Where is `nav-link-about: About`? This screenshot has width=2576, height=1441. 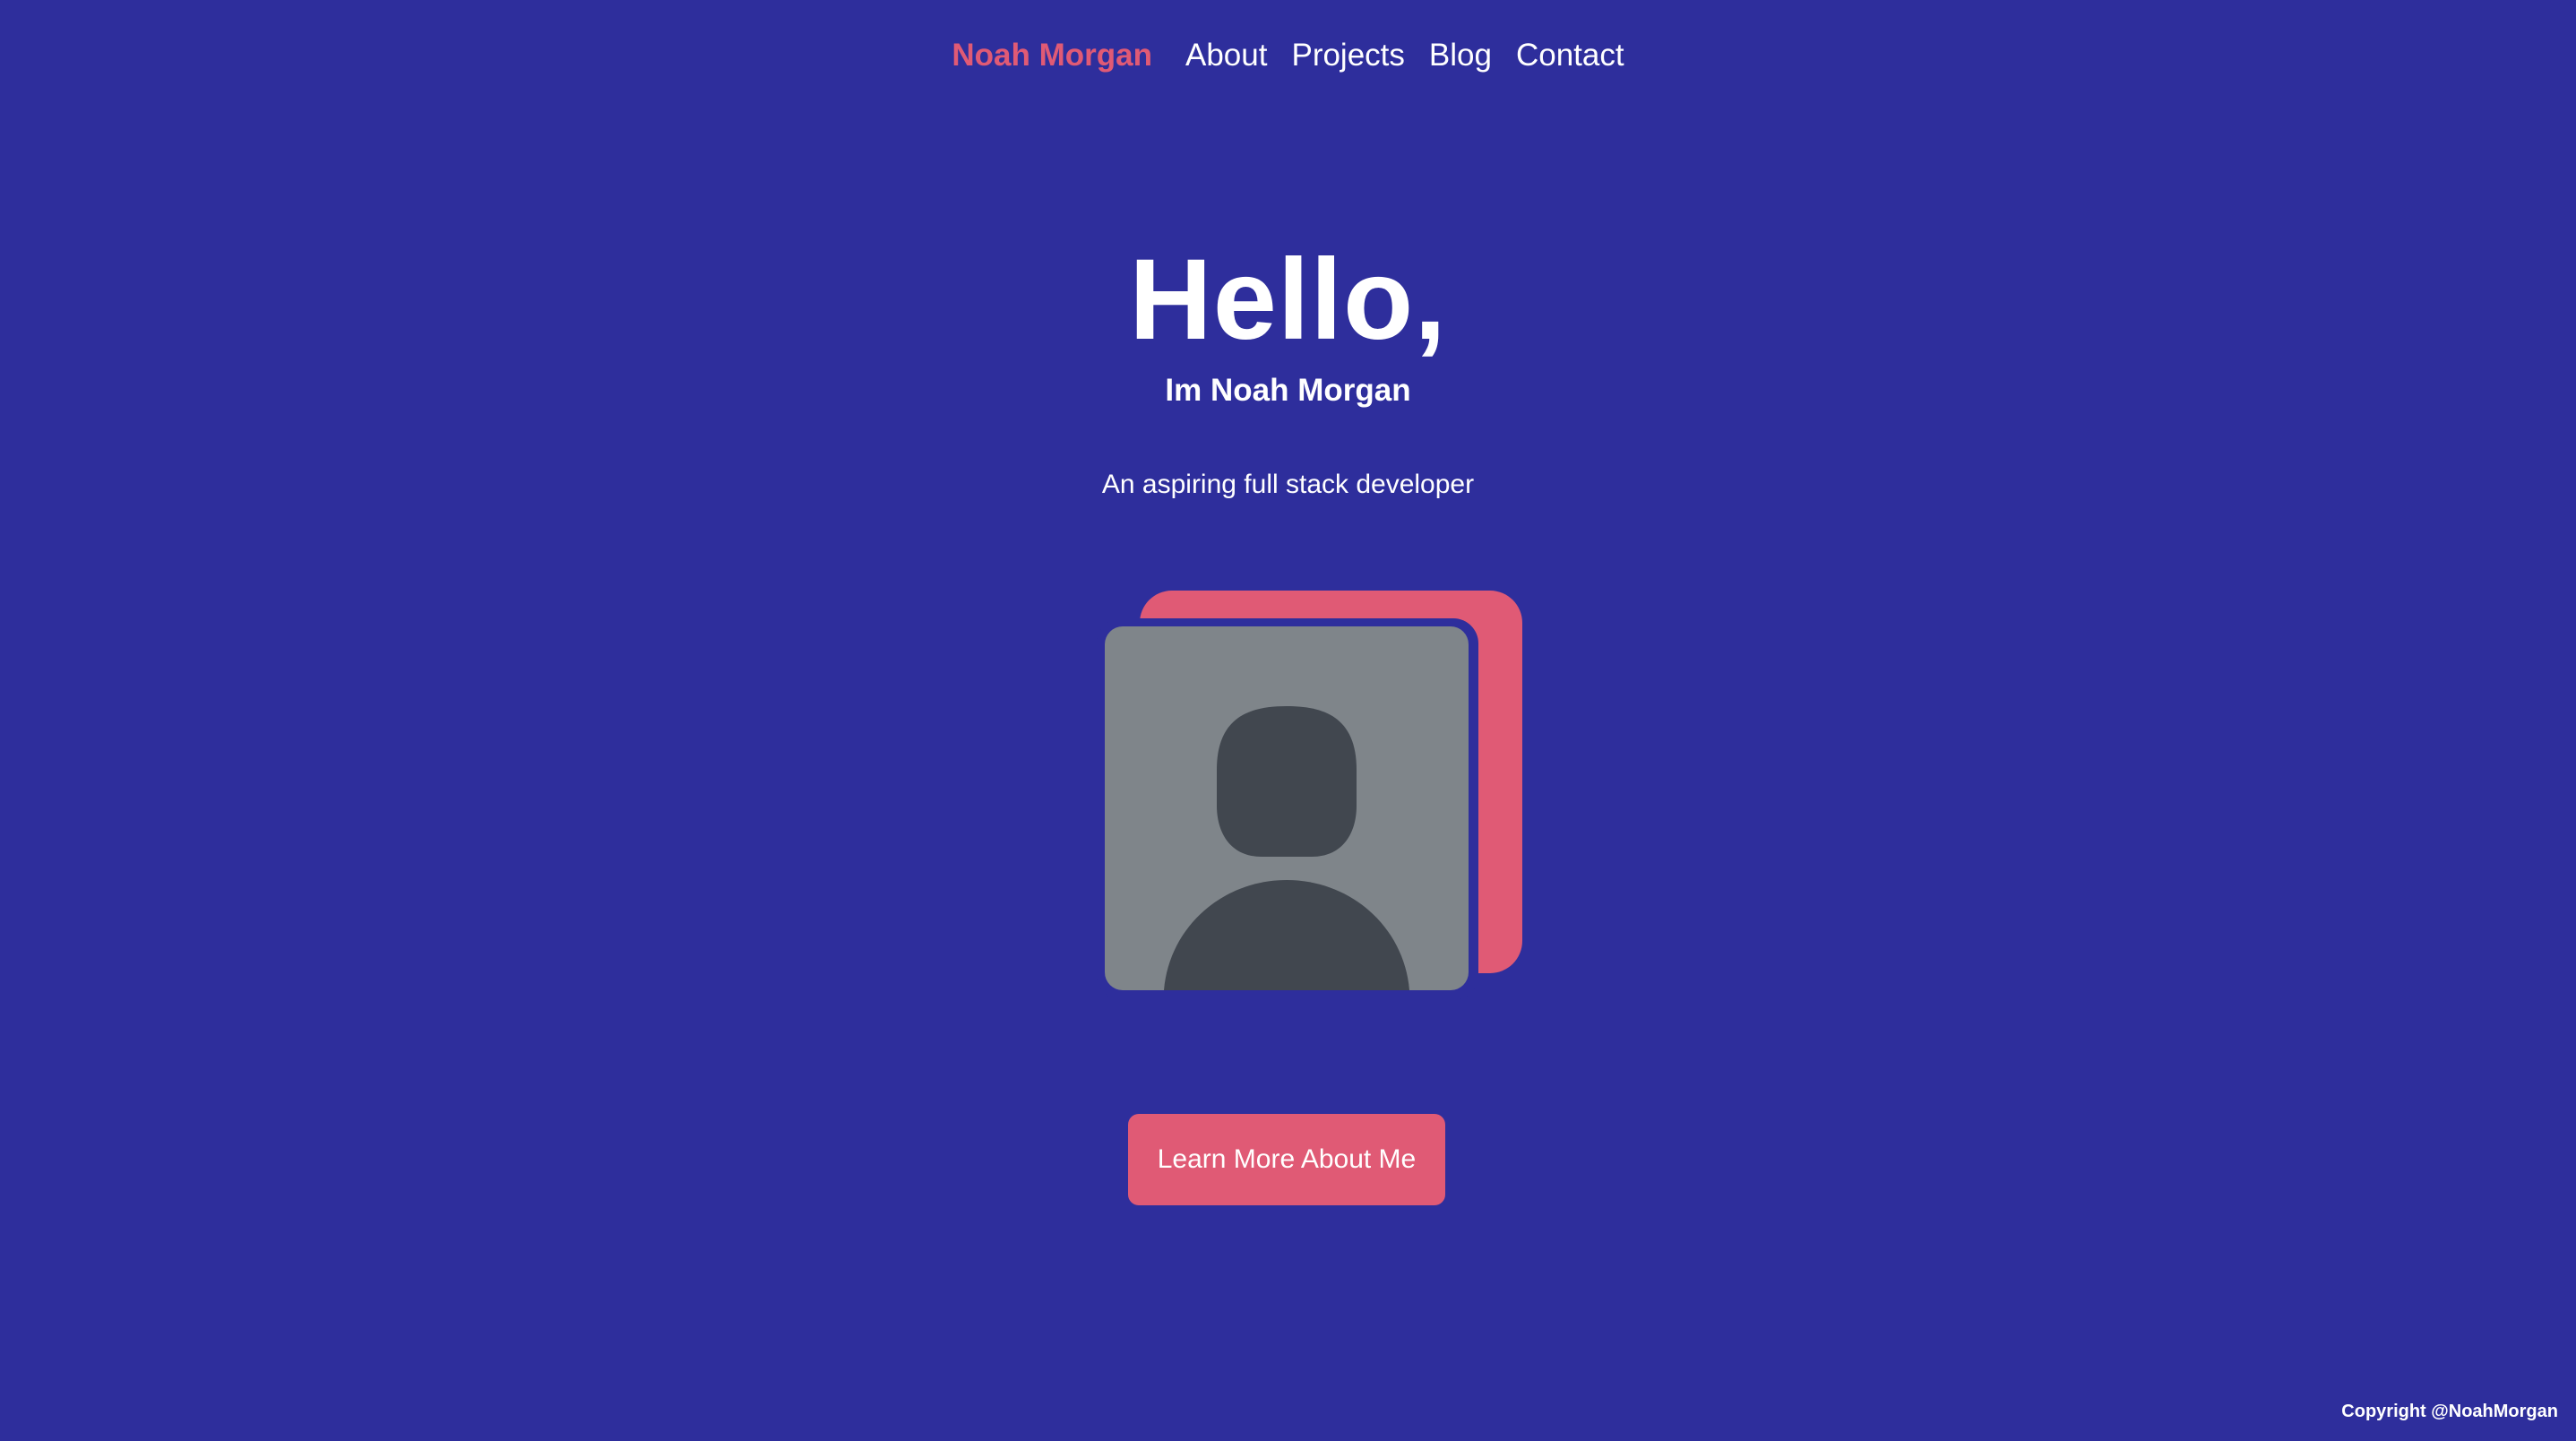 nav-link-about: About is located at coordinates (1226, 56).